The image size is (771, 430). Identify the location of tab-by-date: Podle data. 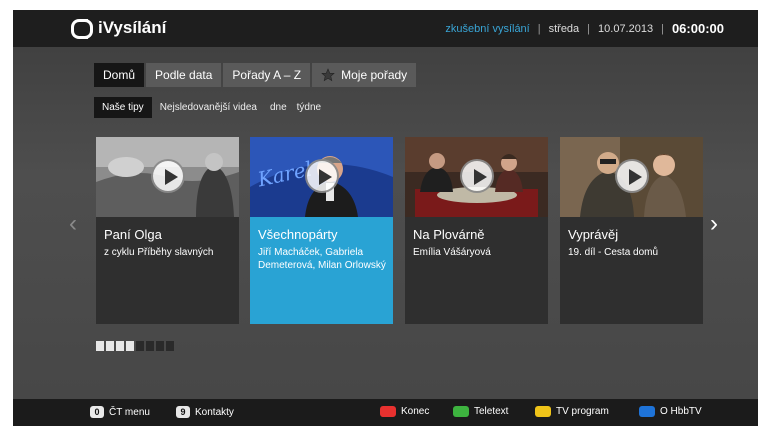
(184, 75).